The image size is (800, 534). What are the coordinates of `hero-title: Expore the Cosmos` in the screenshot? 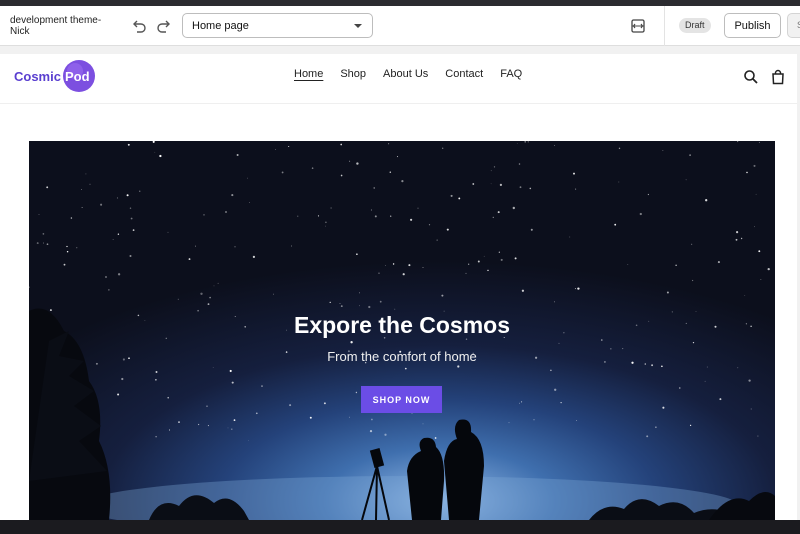 It's located at (402, 325).